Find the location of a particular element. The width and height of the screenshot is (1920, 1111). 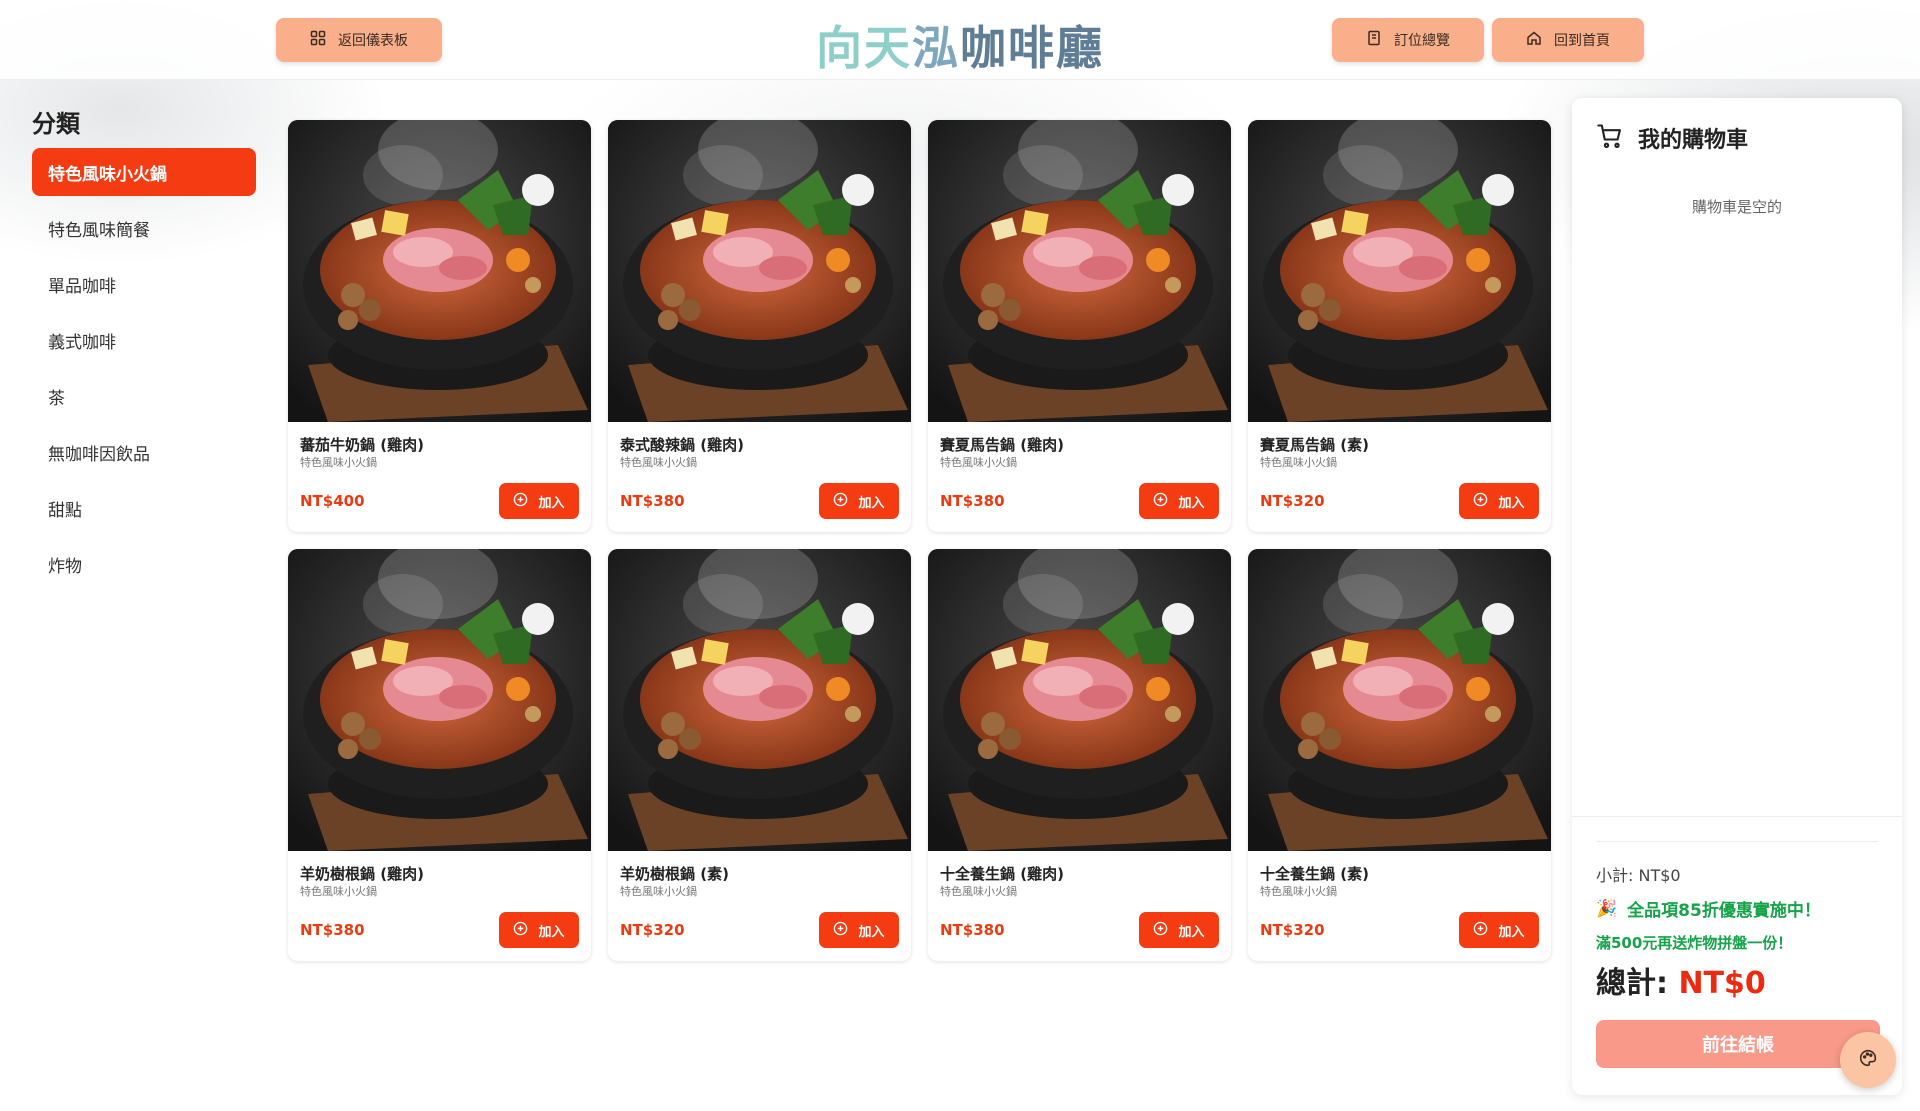

cart-total: 總計: NT$0 is located at coordinates (1681, 980).